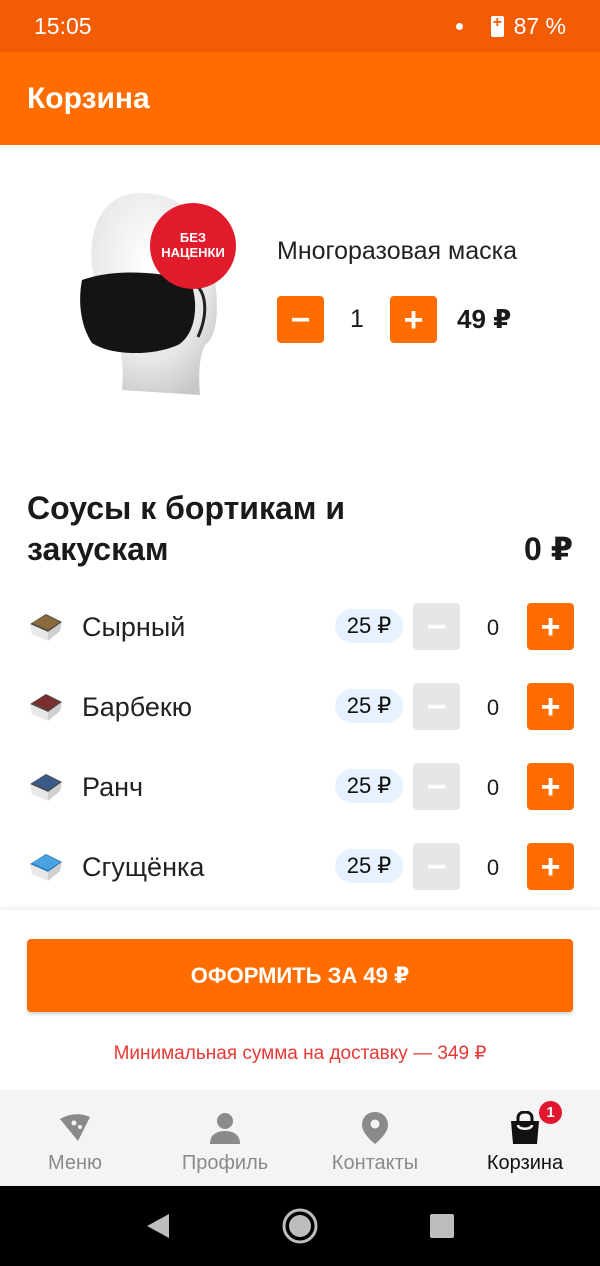  Describe the element at coordinates (225, 1163) in the screenshot. I see `nav-label: Профиль` at that location.